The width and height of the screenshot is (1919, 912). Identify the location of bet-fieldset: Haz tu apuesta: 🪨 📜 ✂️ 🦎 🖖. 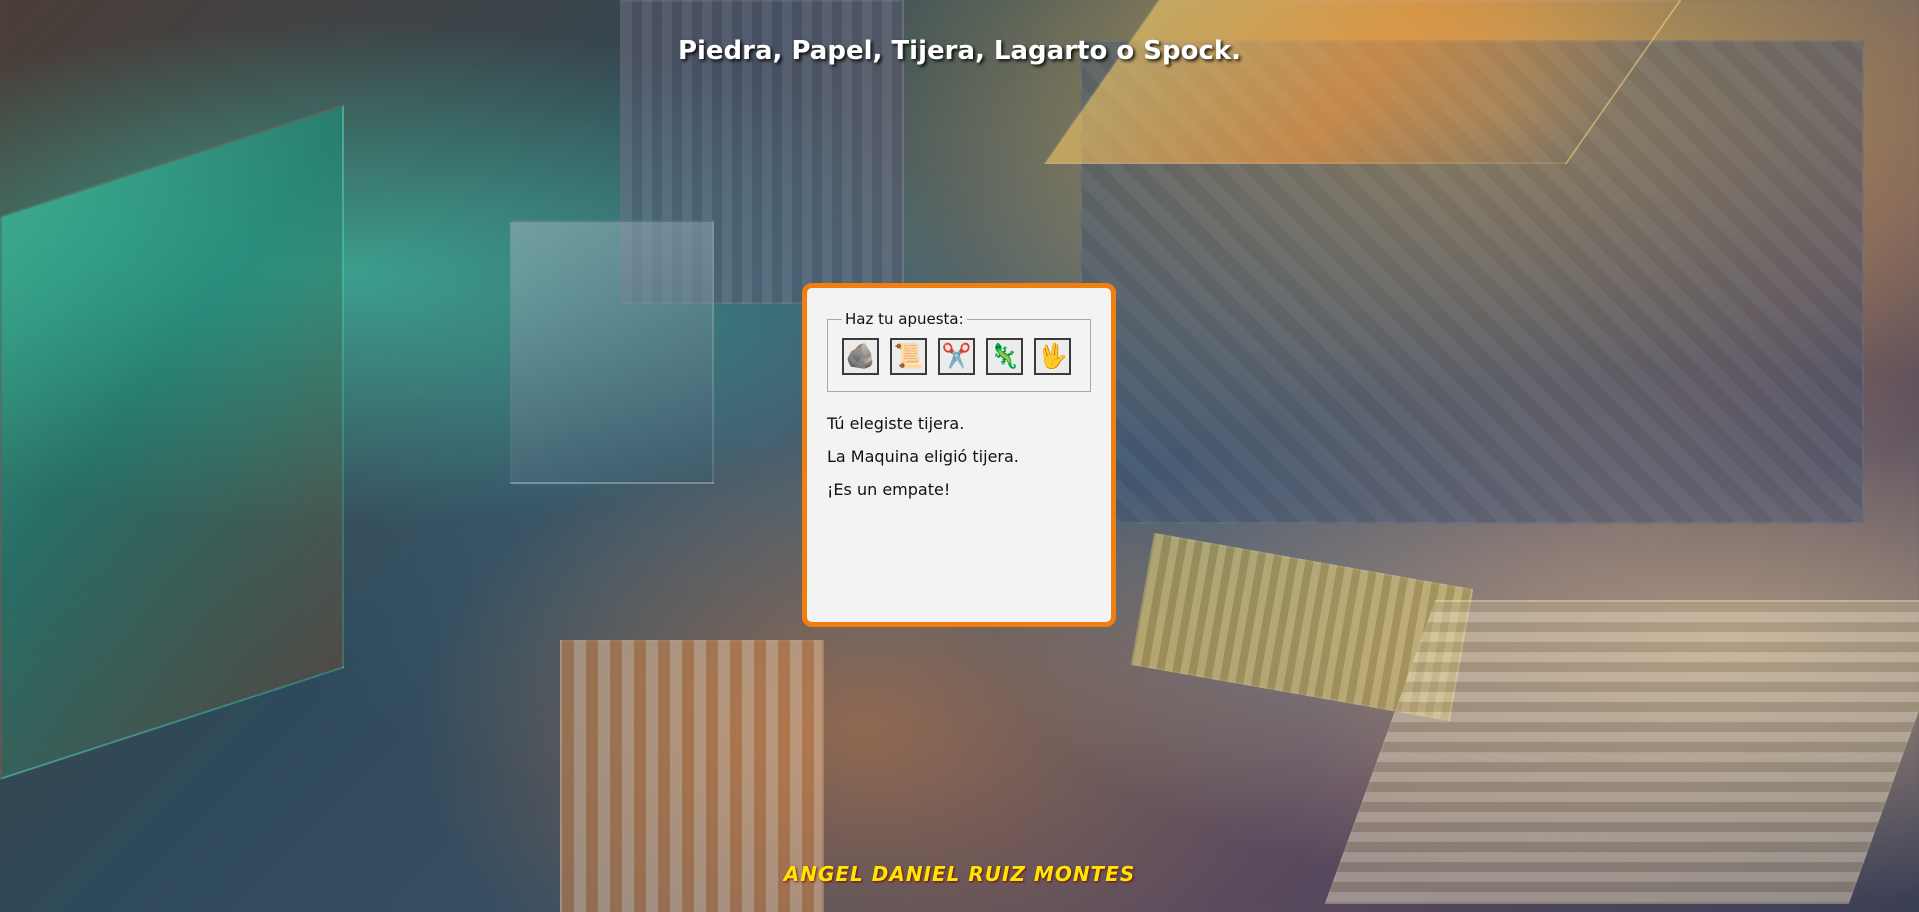
(959, 351).